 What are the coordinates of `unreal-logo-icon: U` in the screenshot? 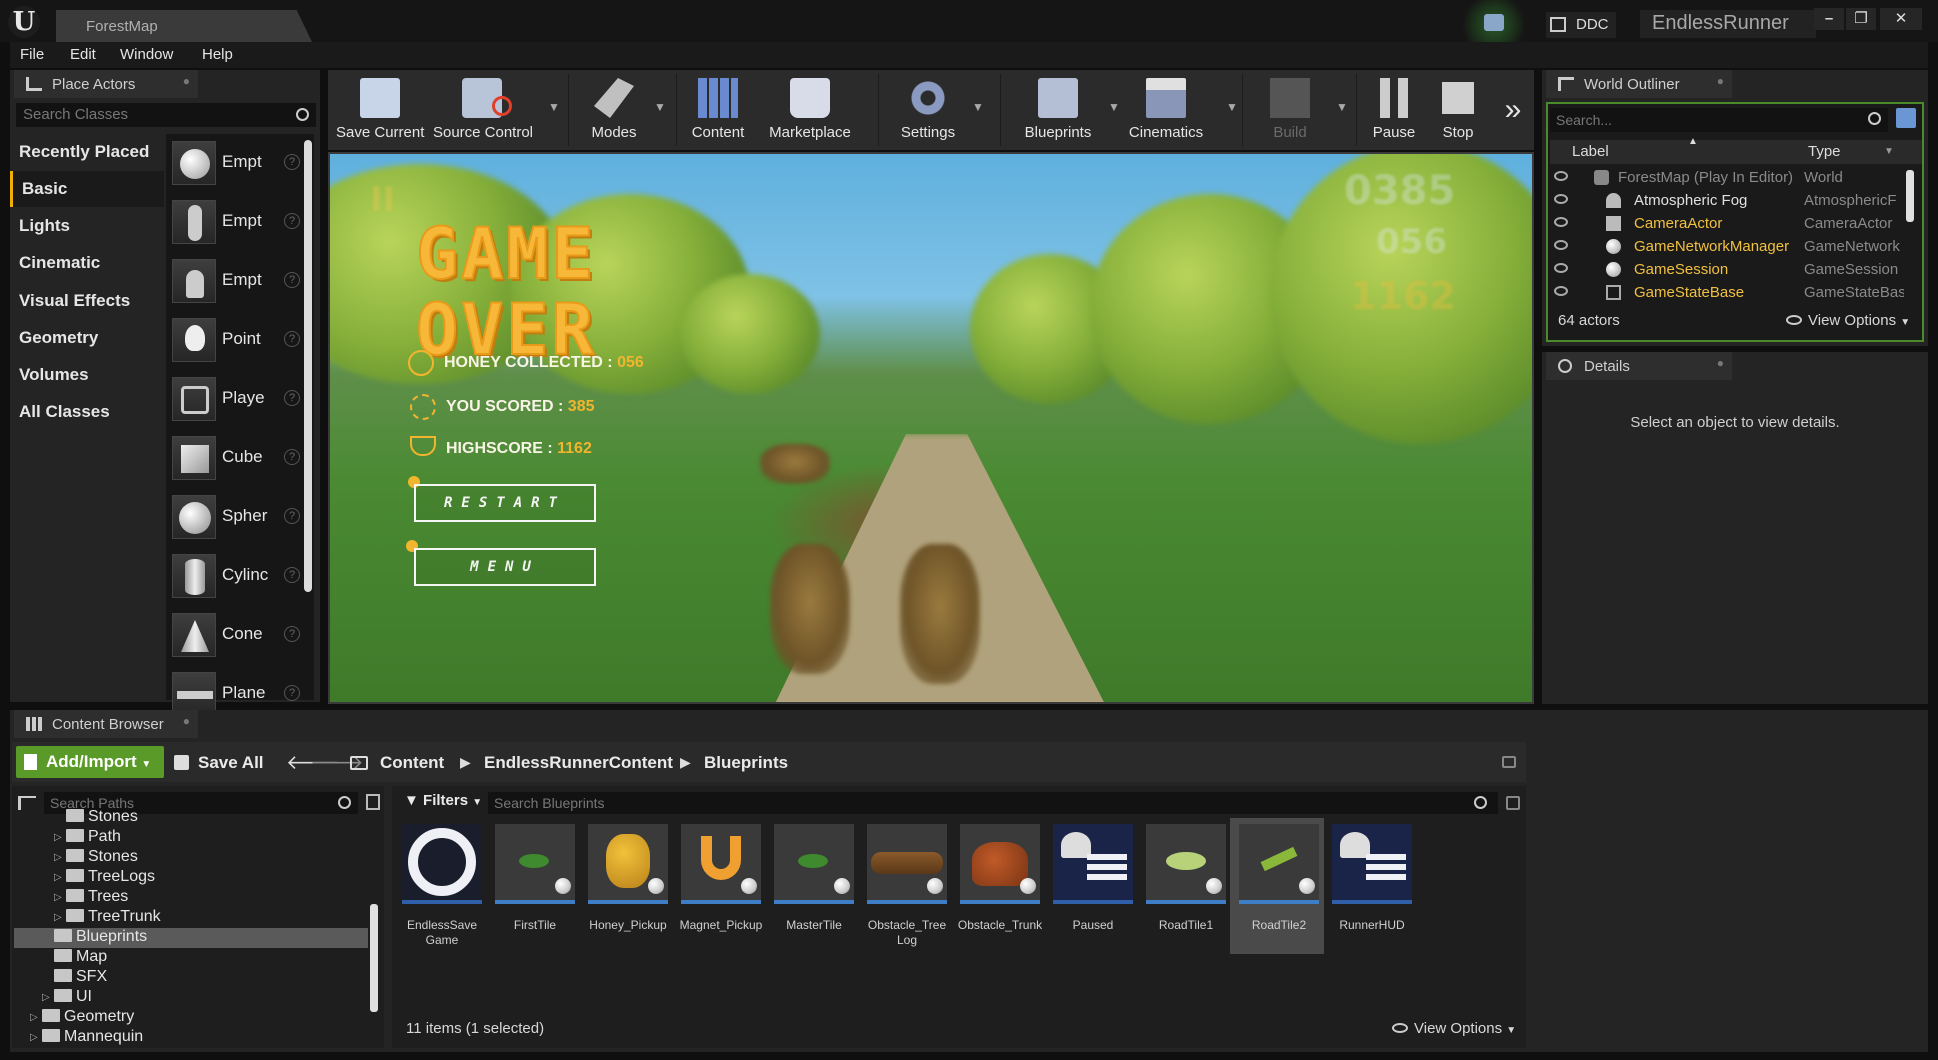 It's located at (24, 22).